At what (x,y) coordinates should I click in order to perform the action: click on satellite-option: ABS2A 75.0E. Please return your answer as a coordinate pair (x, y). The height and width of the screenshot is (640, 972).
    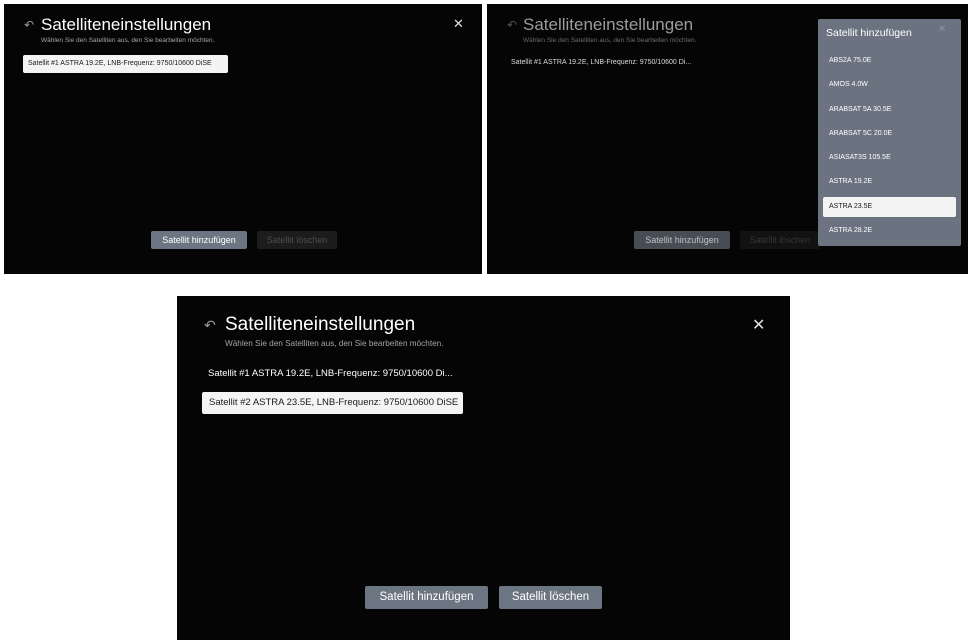
    Looking at the image, I should click on (889, 61).